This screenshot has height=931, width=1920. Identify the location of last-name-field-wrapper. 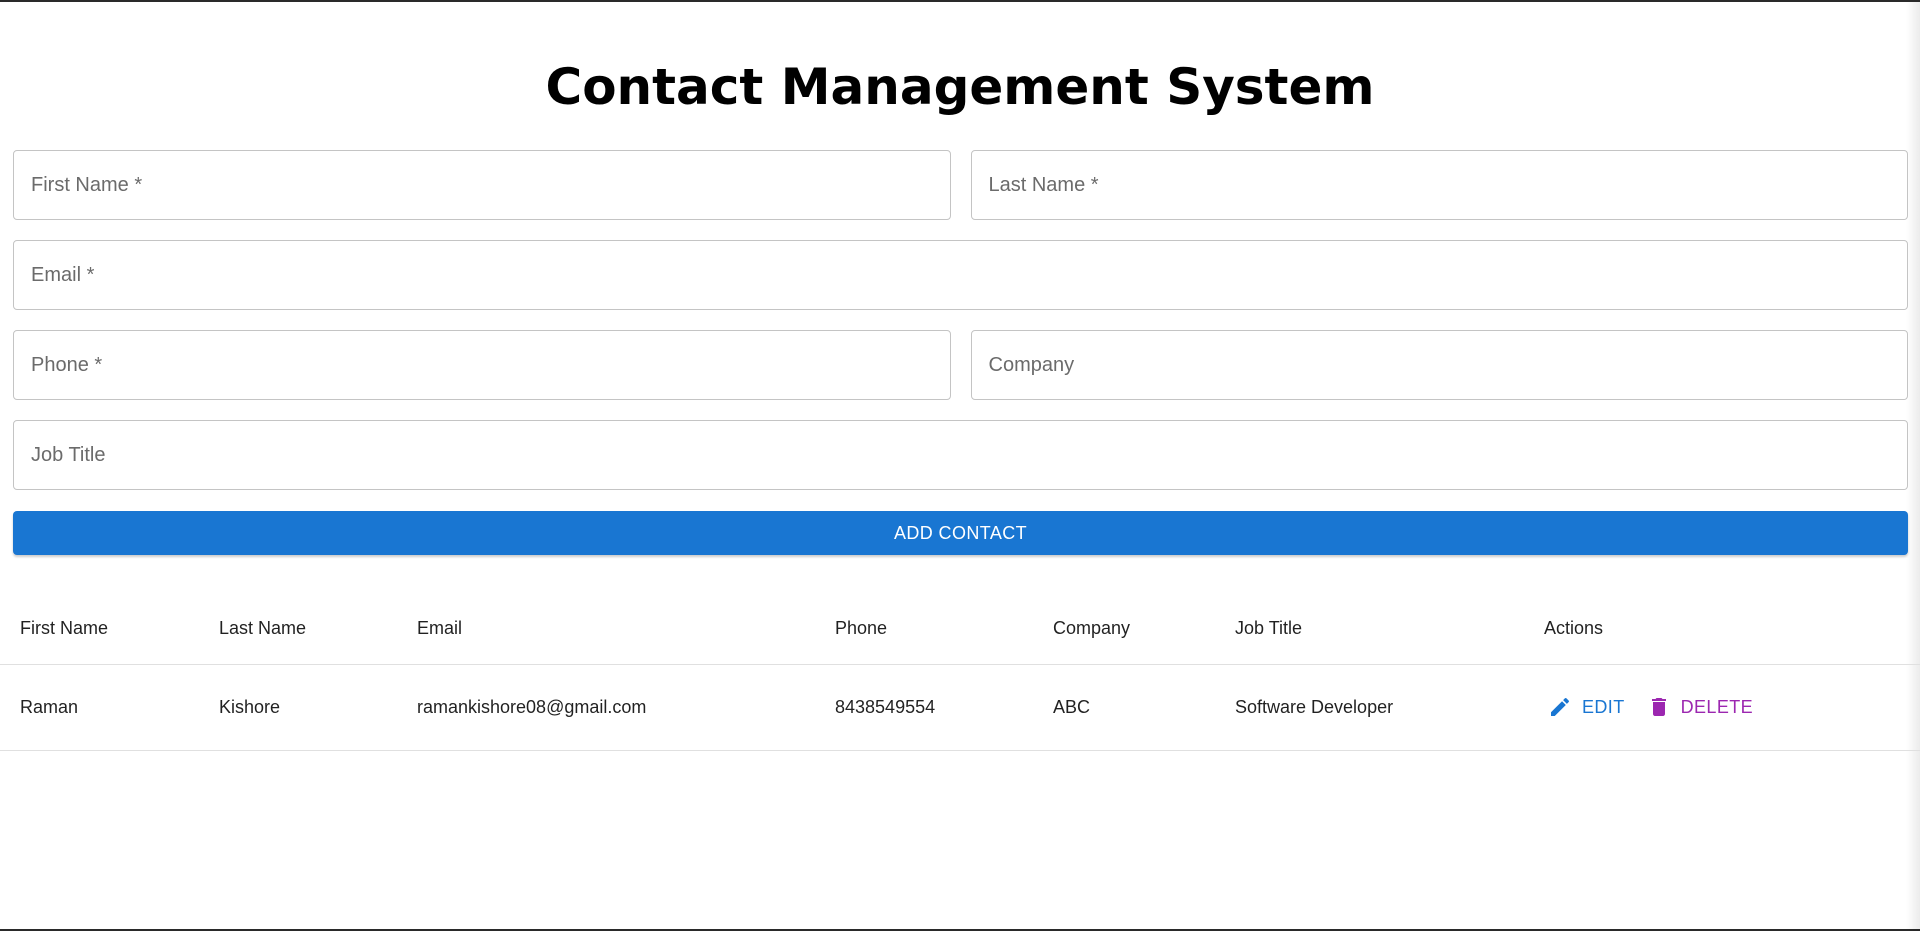
(1439, 185).